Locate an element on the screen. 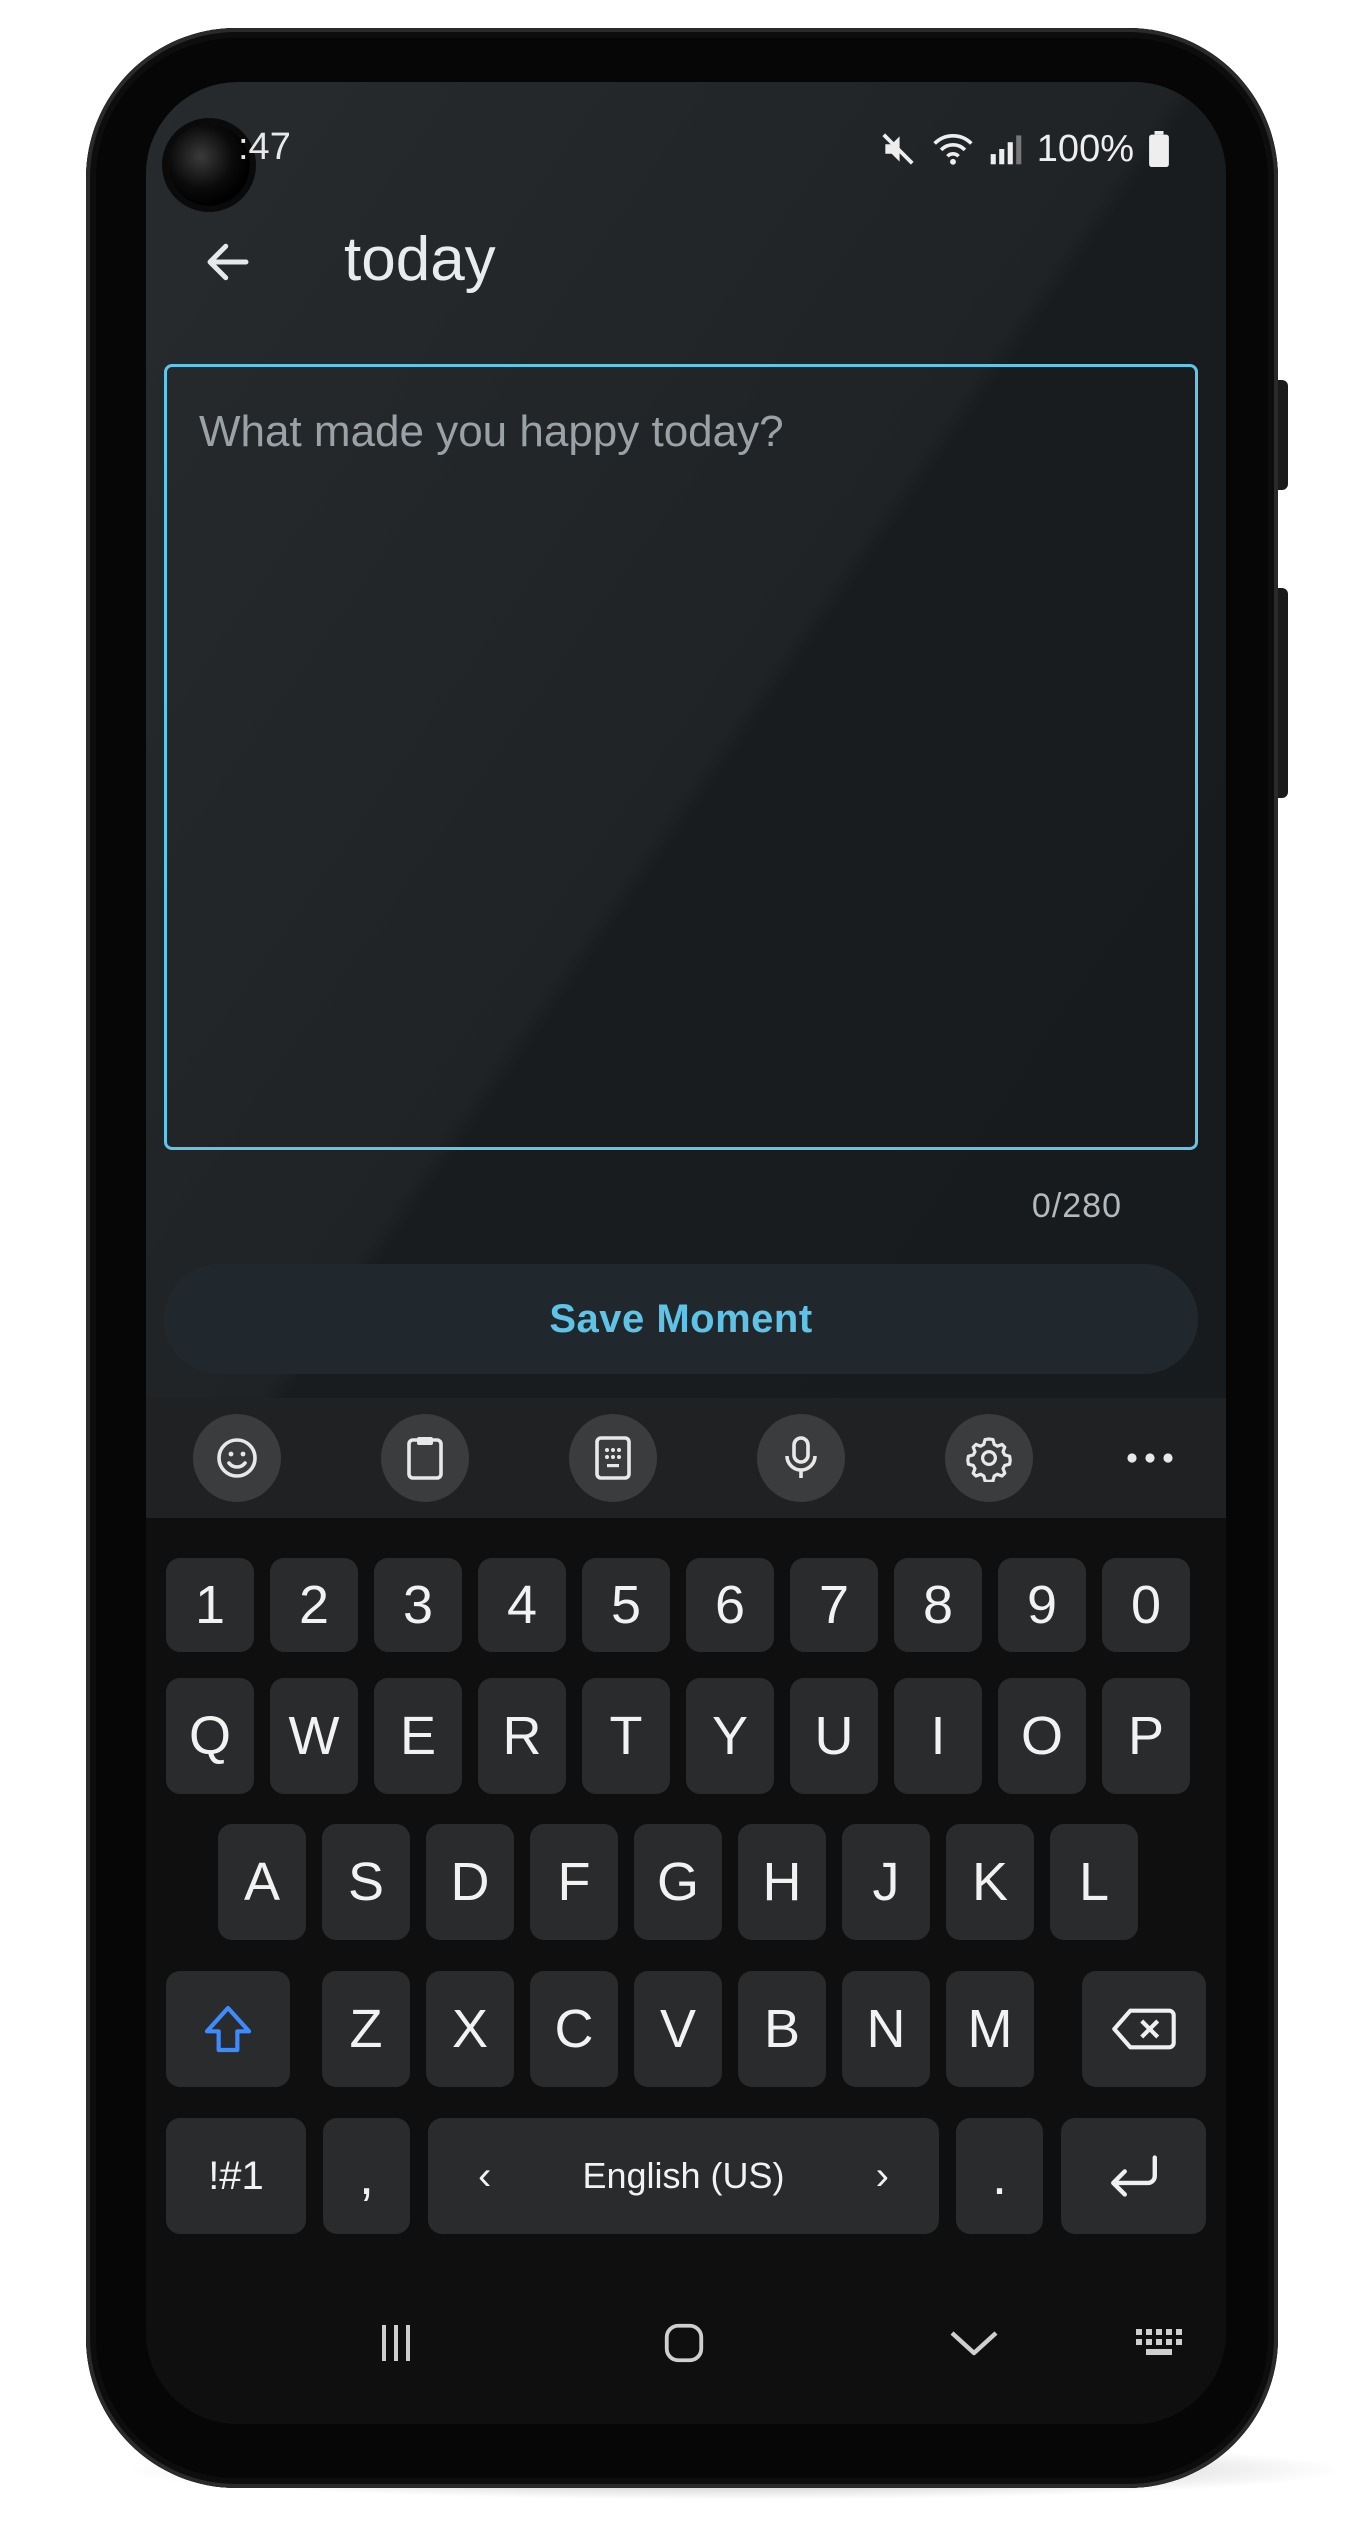 The width and height of the screenshot is (1370, 2534). navigation-bar is located at coordinates (686, 2346).